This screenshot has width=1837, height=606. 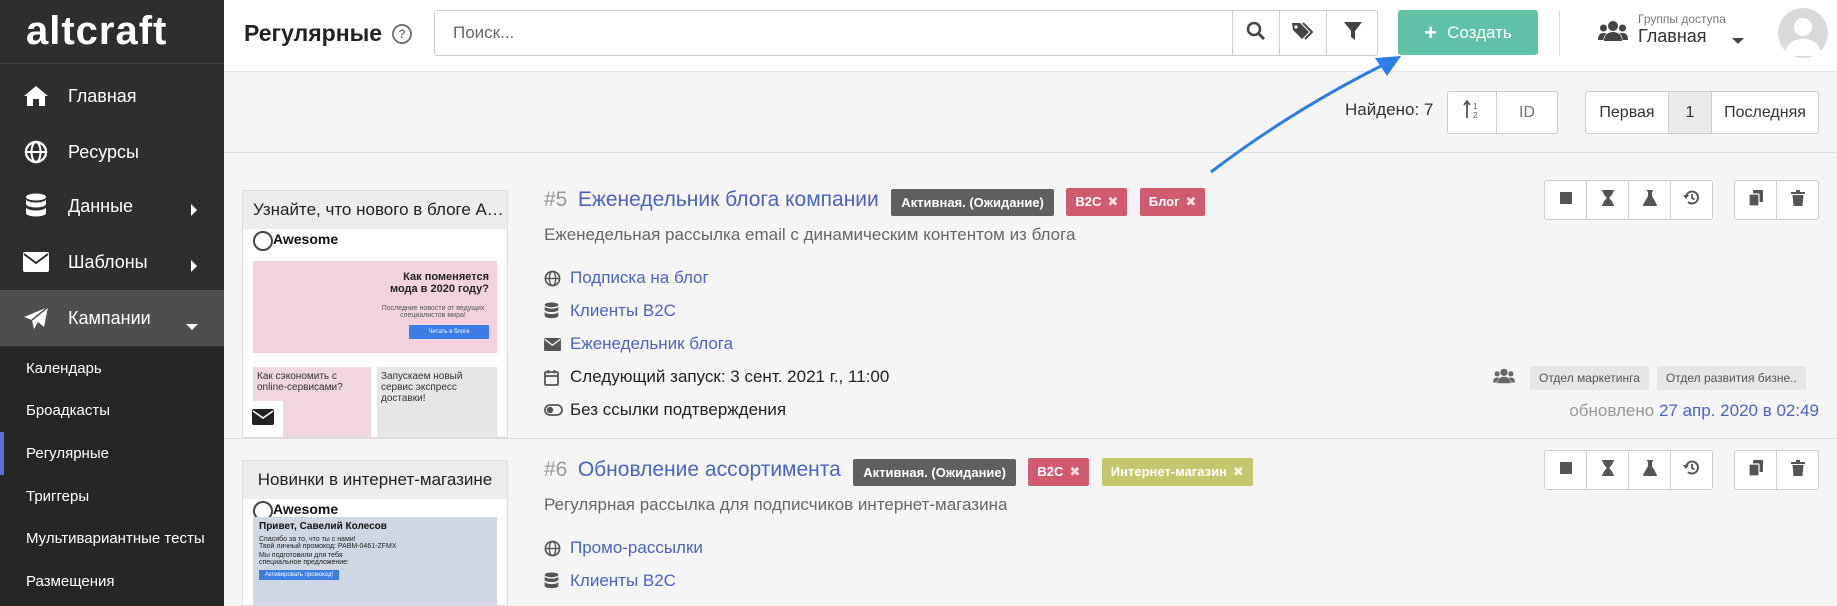 I want to click on sidebar-item-label: Данные, so click(x=101, y=205).